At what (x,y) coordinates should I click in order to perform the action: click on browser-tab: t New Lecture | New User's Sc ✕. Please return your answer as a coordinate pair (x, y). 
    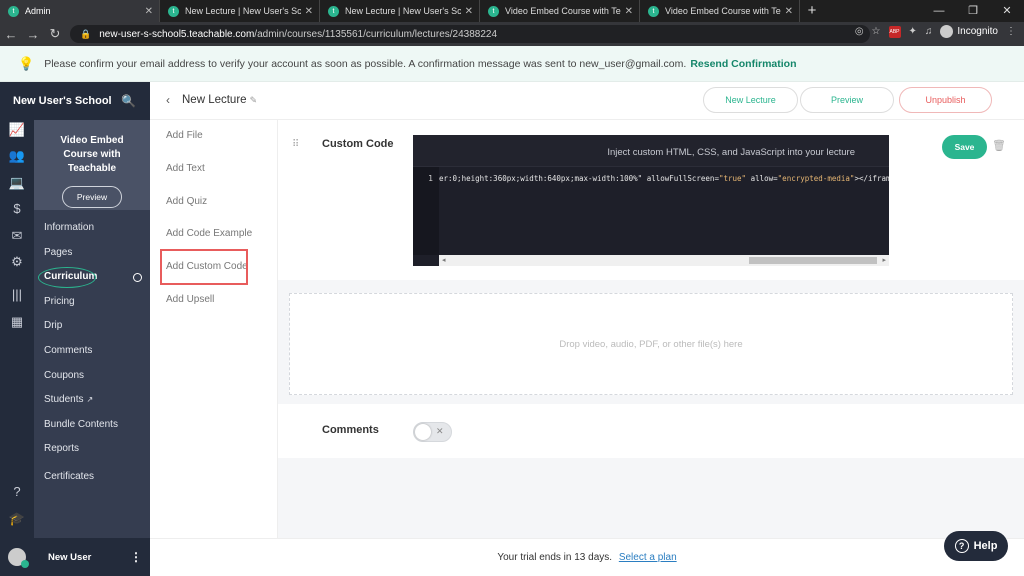
    Looking at the image, I should click on (240, 11).